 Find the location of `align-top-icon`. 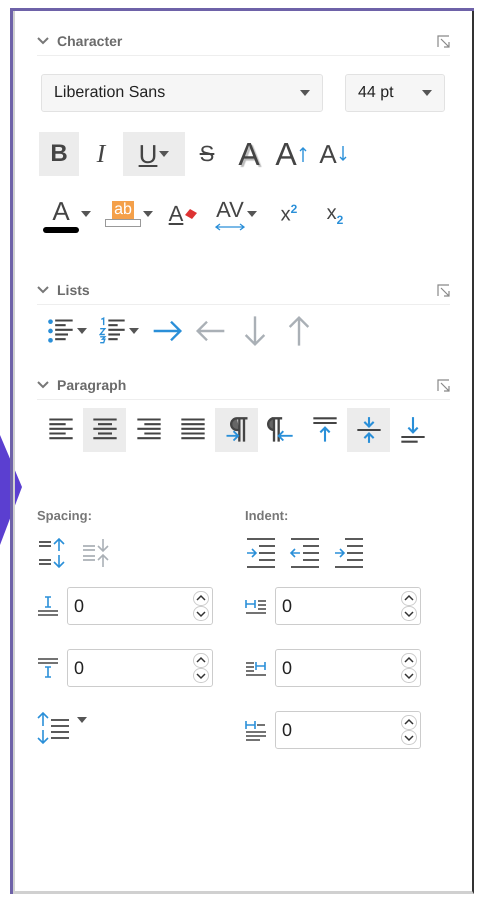

align-top-icon is located at coordinates (324, 430).